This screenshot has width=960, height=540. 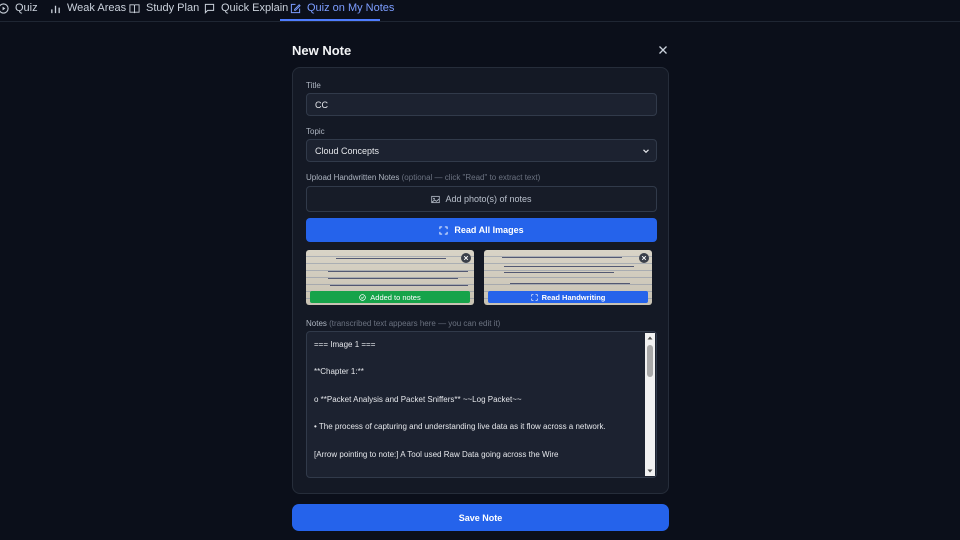 What do you see at coordinates (316, 323) in the screenshot?
I see `notes-label-text: Notes` at bounding box center [316, 323].